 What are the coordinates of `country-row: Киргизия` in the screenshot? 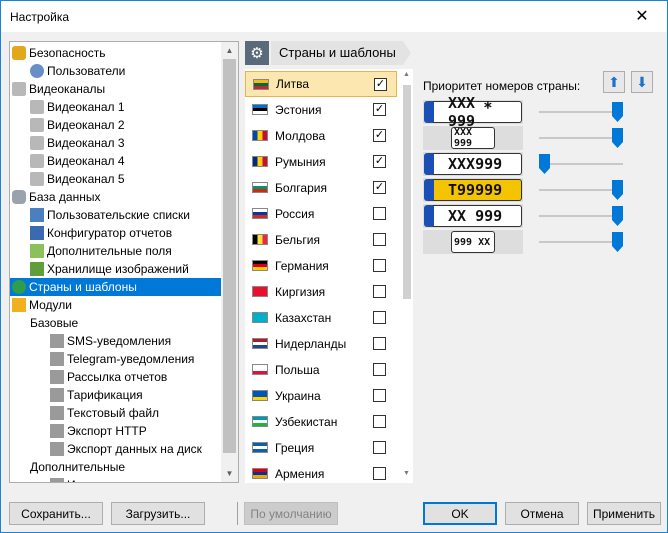 It's located at (321, 292).